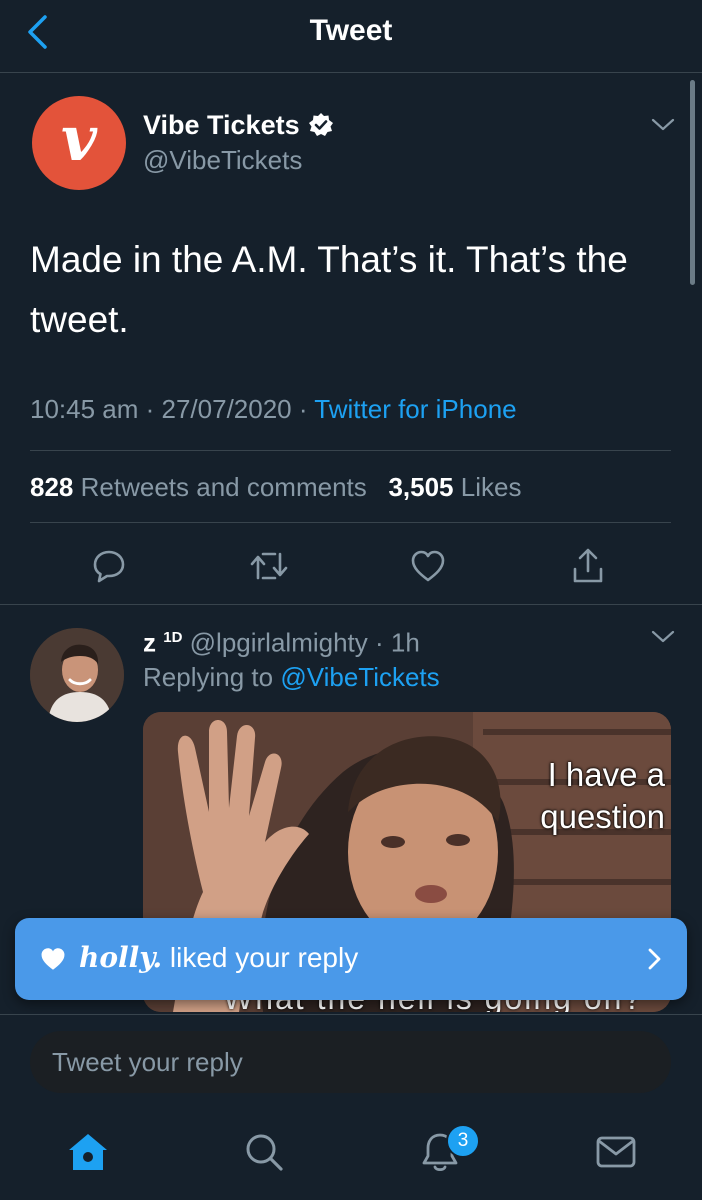 This screenshot has height=1200, width=702. I want to click on like-notification-toast: holly. liked your reply, so click(351, 959).